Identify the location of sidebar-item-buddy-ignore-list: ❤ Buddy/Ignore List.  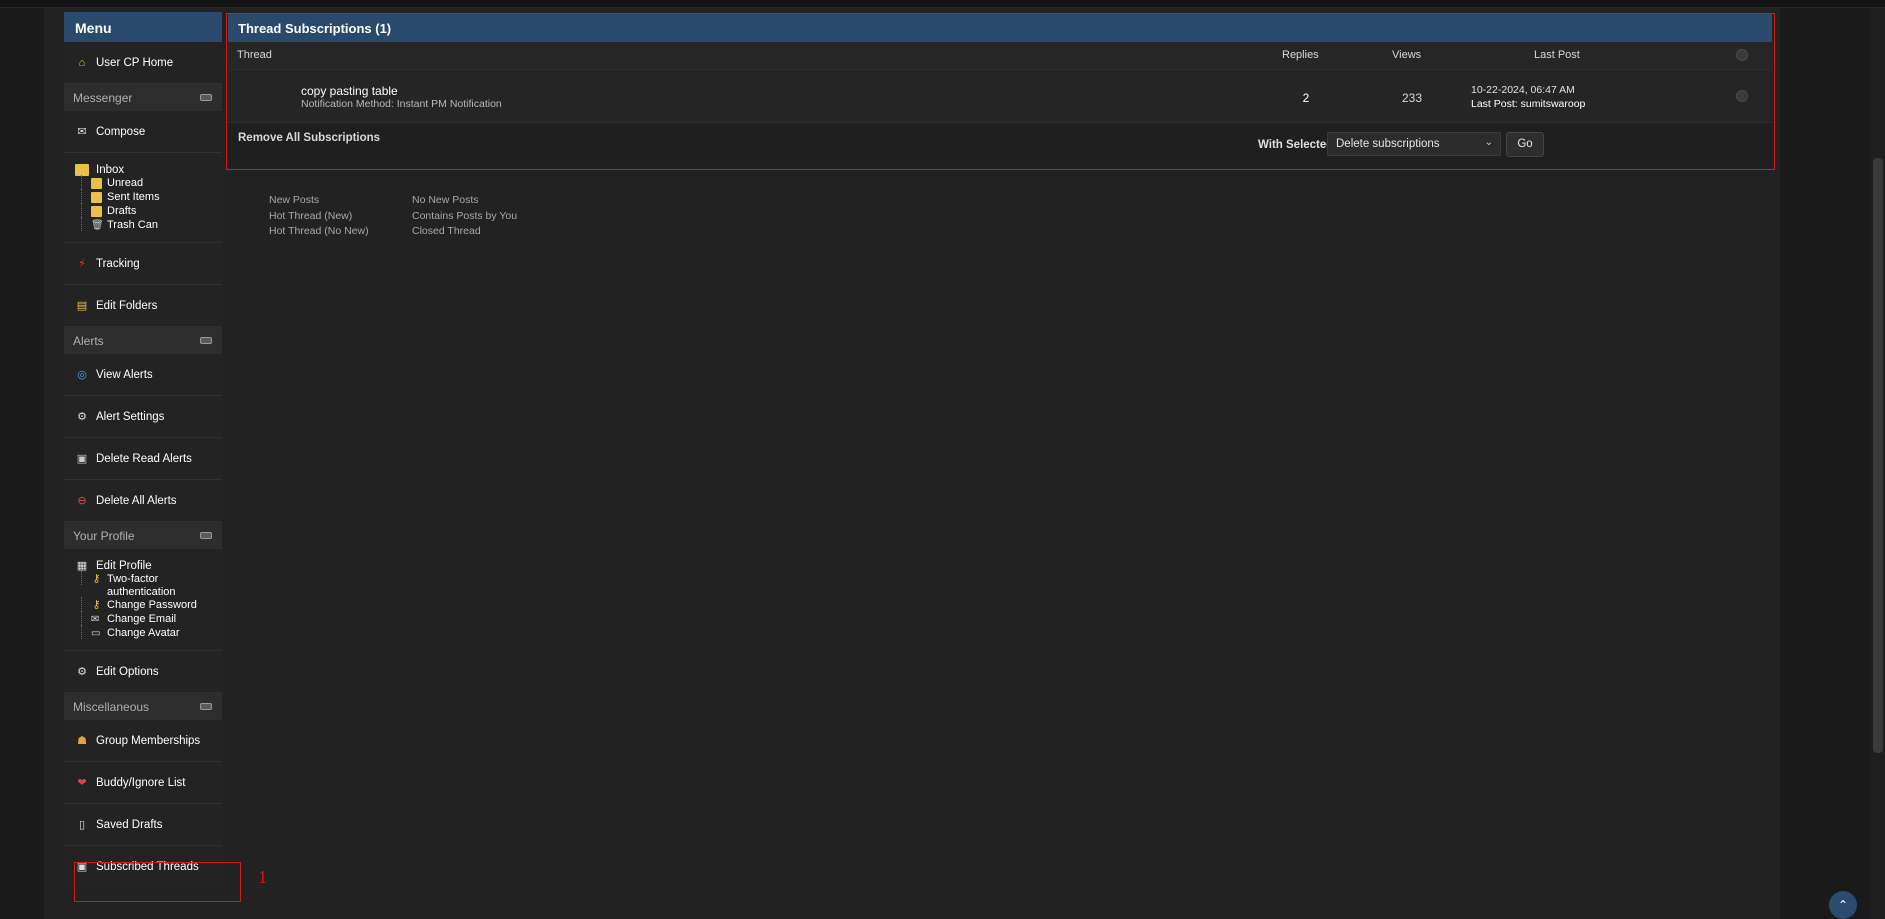
(143, 783).